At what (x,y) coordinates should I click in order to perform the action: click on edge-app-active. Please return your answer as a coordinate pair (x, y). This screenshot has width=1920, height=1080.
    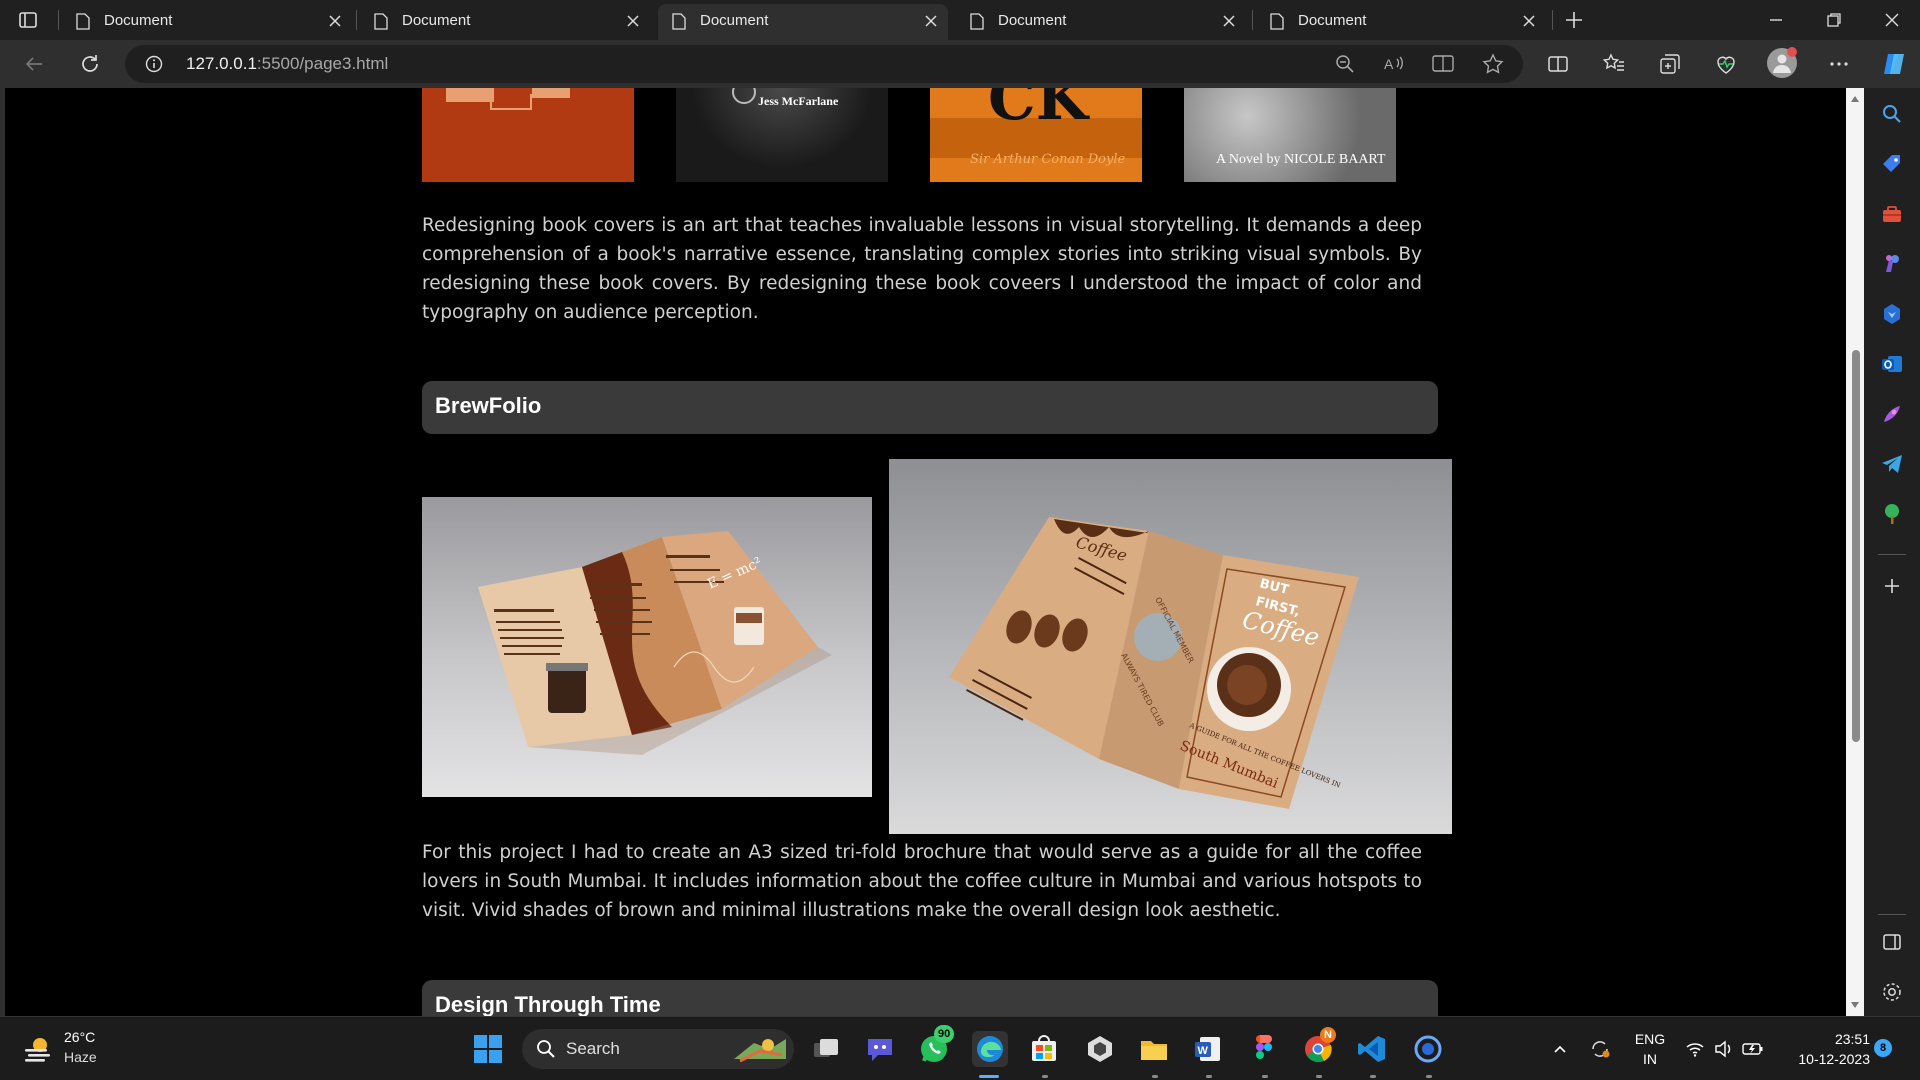
    Looking at the image, I should click on (990, 1049).